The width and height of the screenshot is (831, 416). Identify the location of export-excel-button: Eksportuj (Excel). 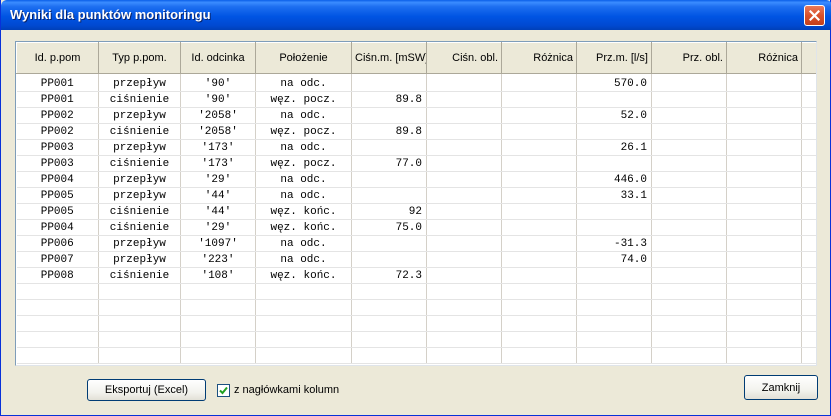
(146, 390).